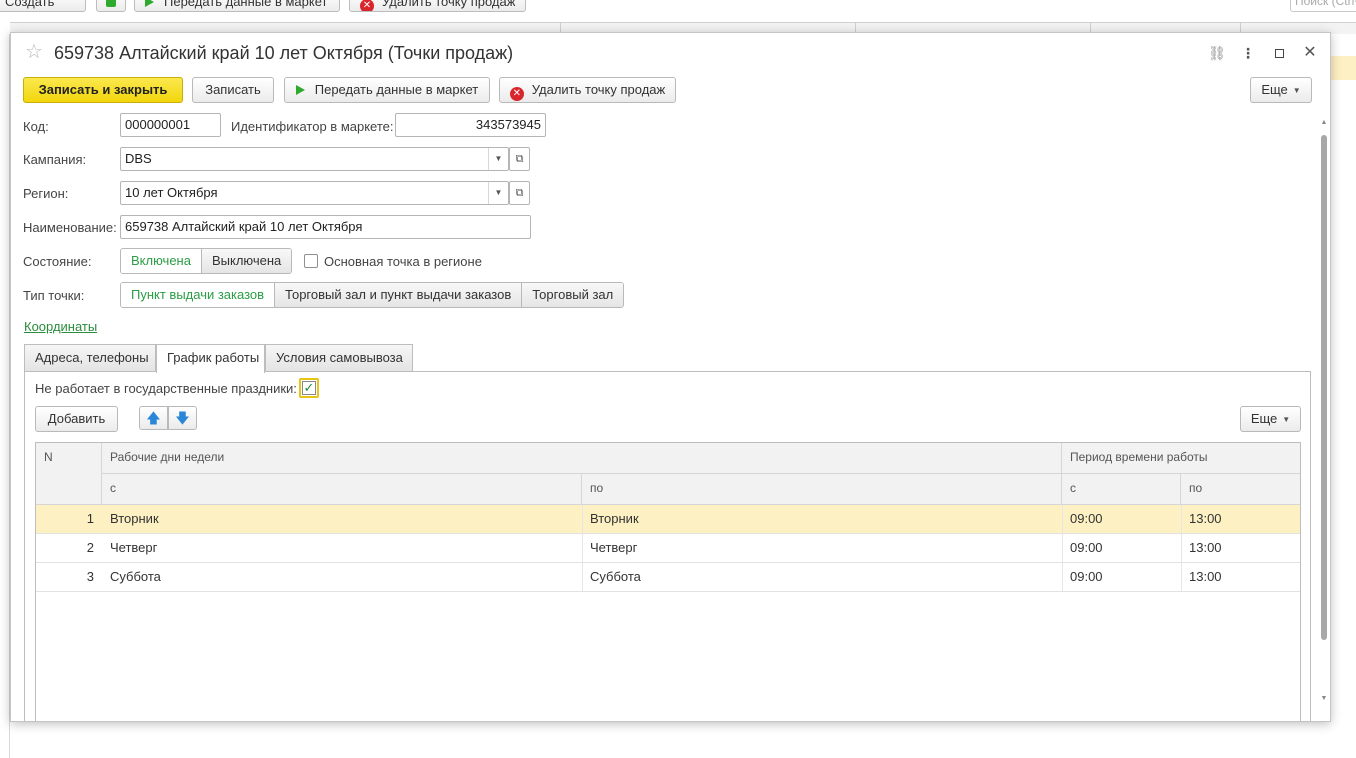 This screenshot has height=758, width=1356. I want to click on schedule-more-button: Еще ▼, so click(1270, 419).